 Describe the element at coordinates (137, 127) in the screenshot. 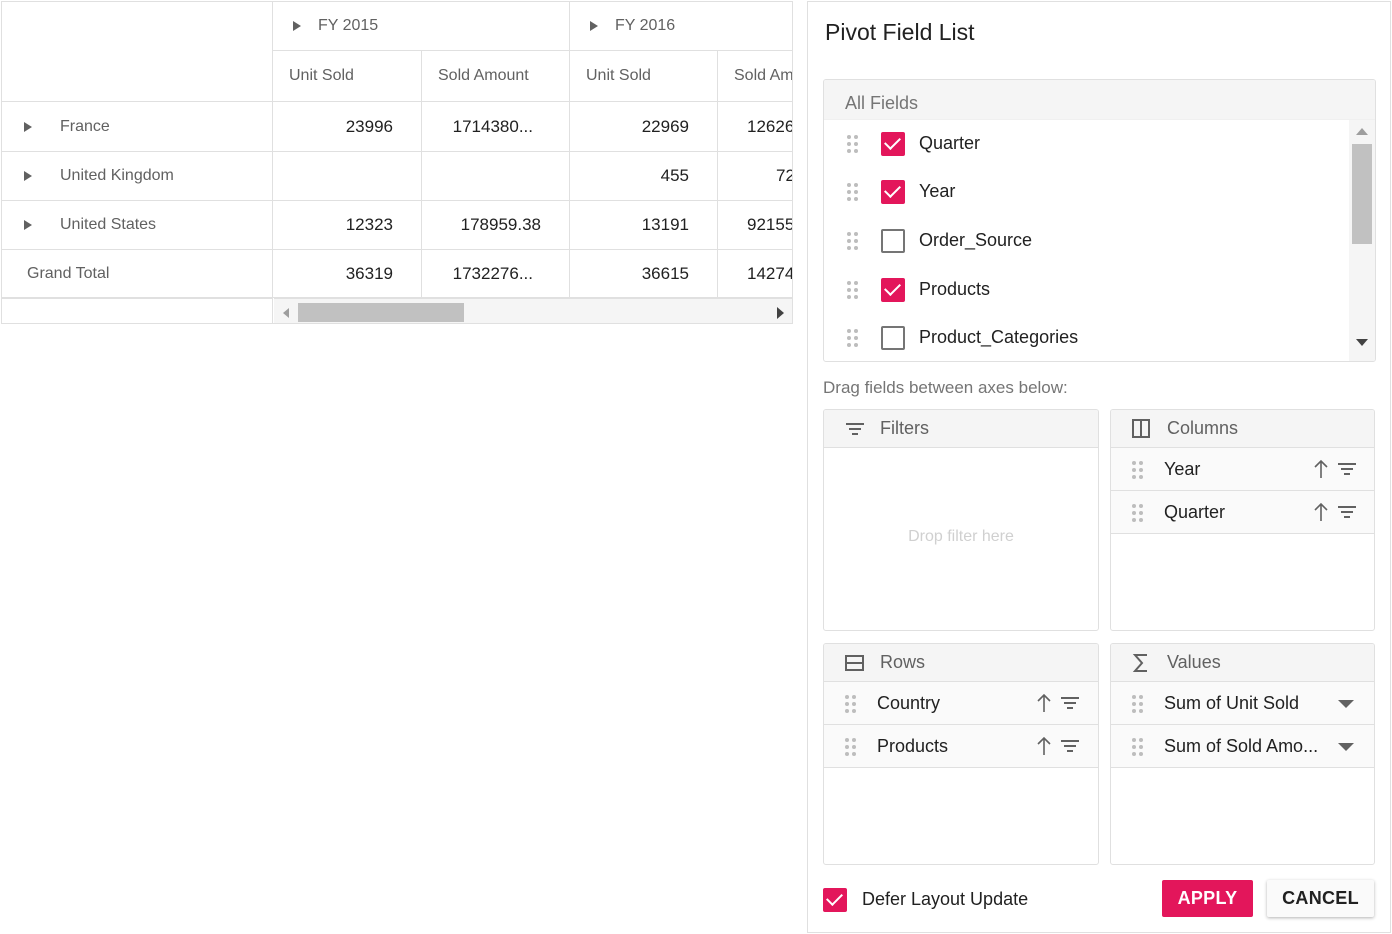

I see `row-header-france: France` at that location.